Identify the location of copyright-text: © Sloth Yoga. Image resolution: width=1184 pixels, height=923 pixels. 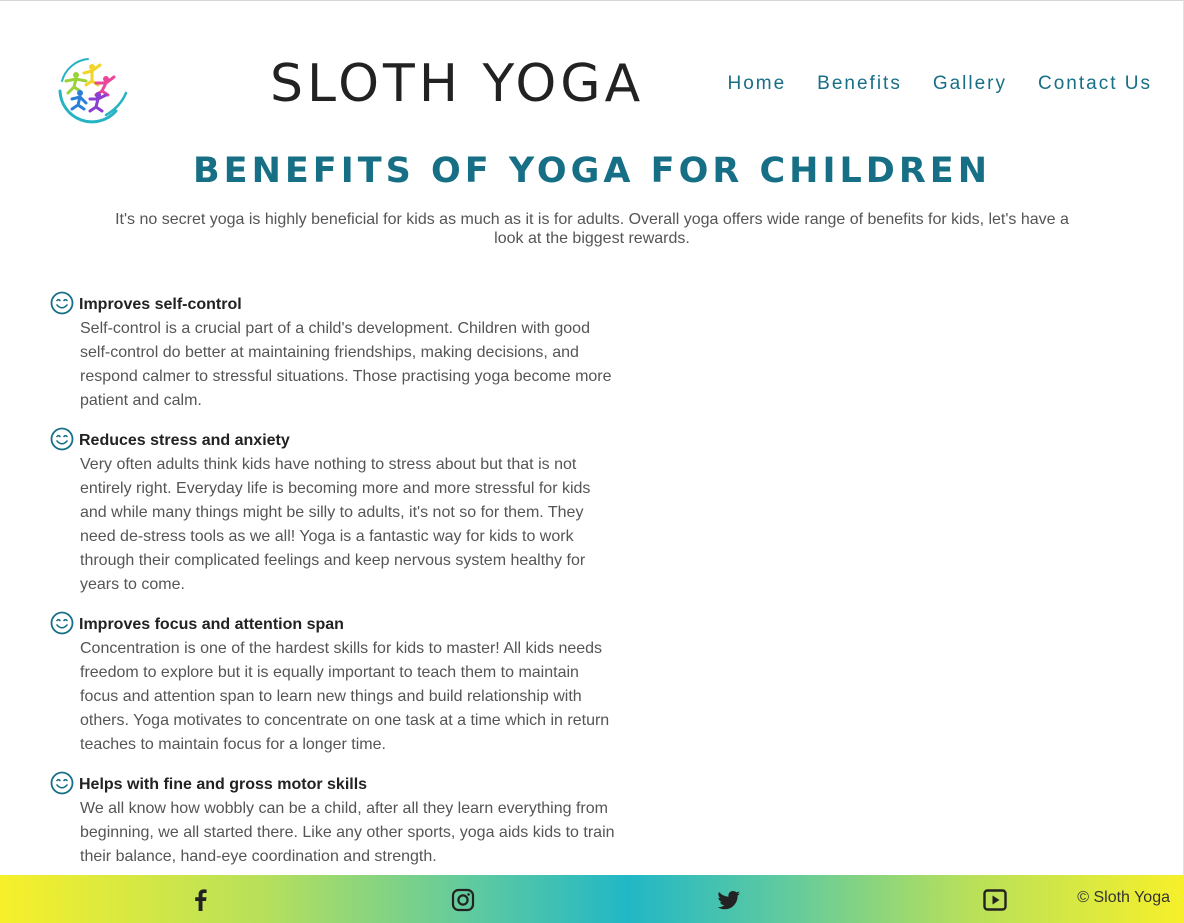
(1123, 897).